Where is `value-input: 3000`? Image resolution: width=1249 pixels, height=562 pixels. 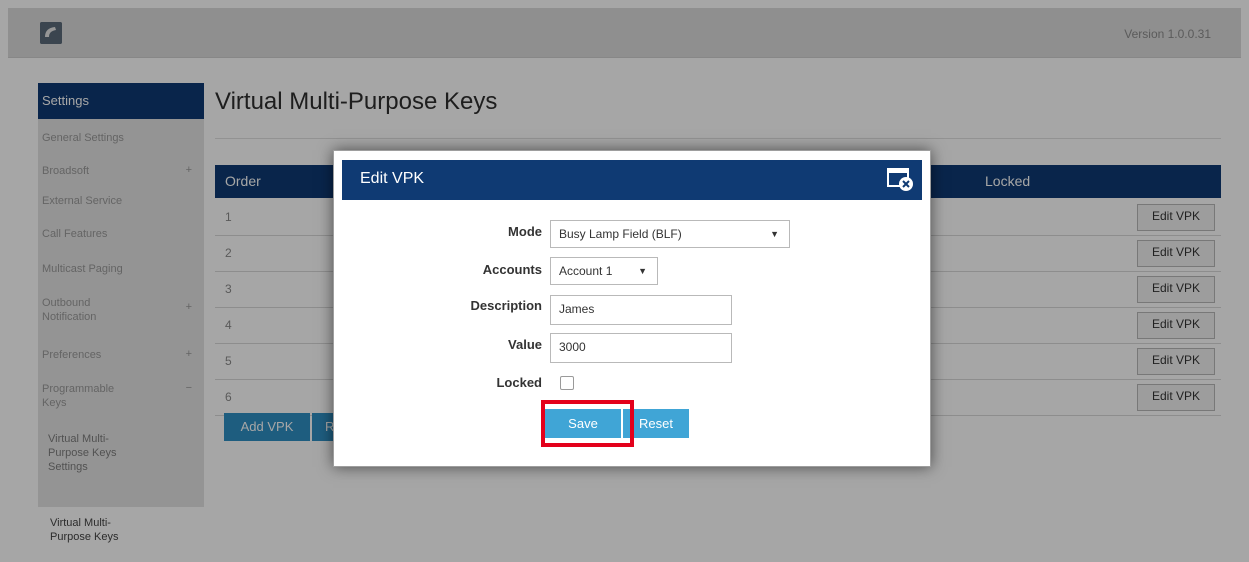 value-input: 3000 is located at coordinates (641, 348).